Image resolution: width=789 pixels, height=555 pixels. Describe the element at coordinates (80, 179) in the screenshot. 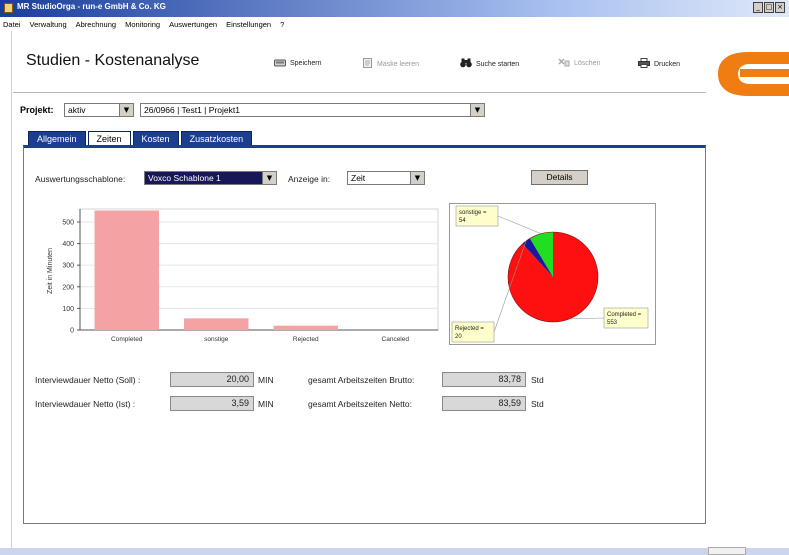

I see `template-label: Auswertungsschablone:` at that location.